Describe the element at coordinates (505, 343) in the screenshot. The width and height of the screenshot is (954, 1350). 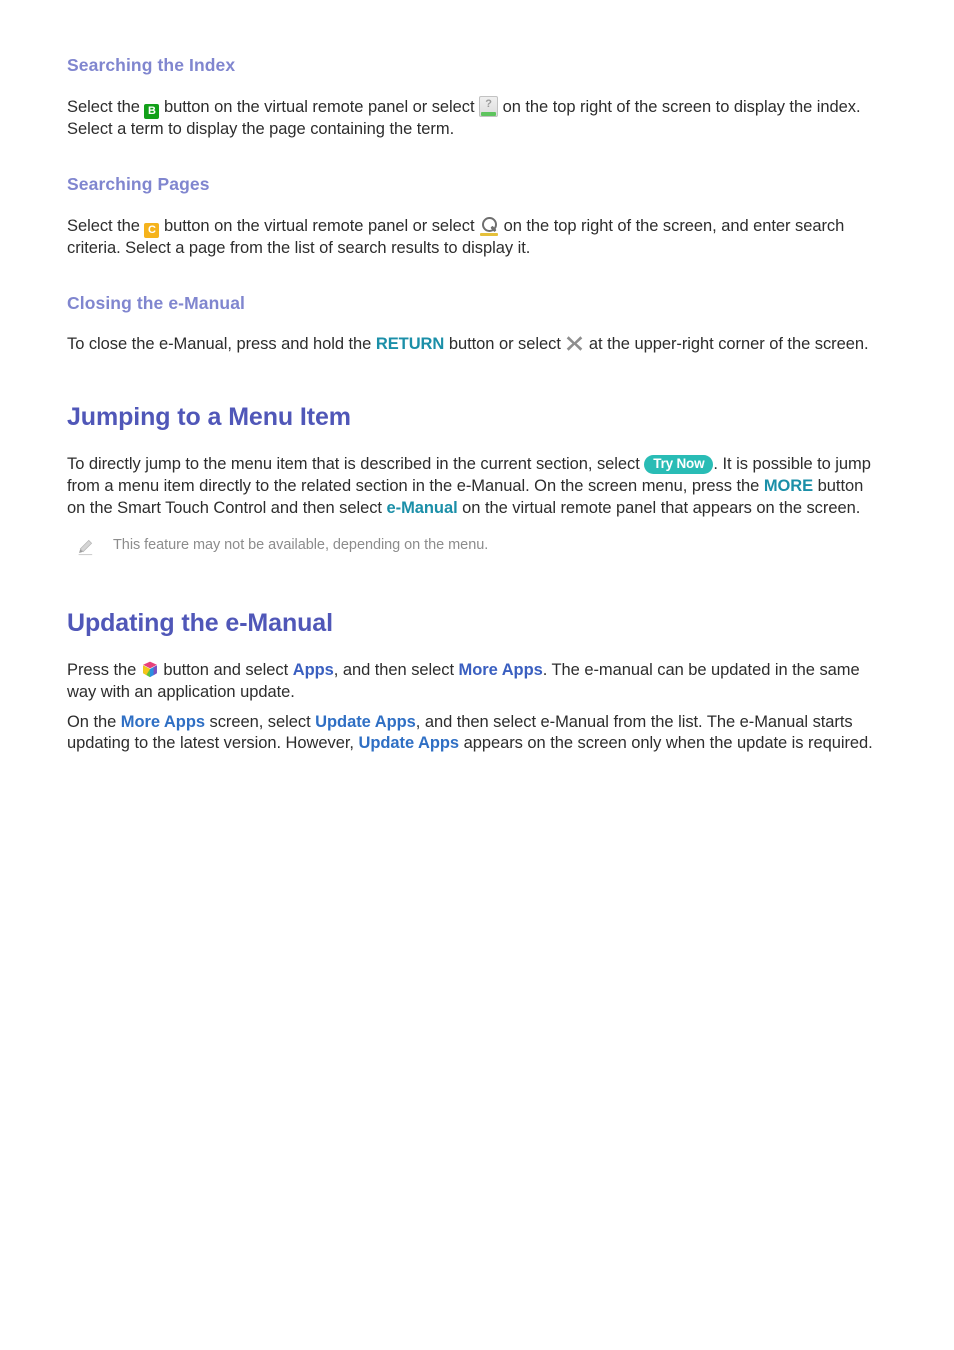
I see `text-fragment: button or select` at that location.